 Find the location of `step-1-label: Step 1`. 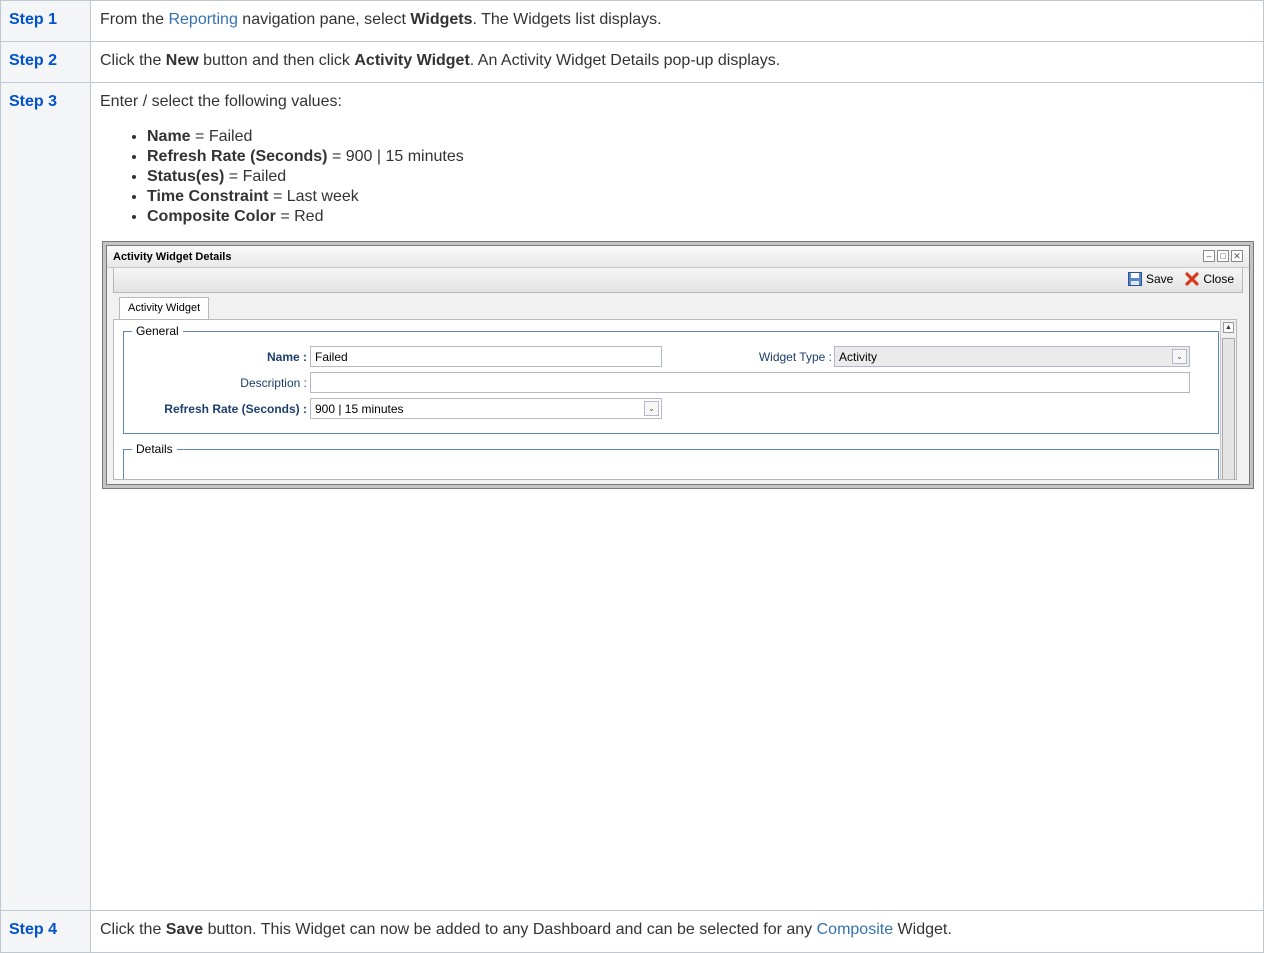

step-1-label: Step 1 is located at coordinates (45, 21).